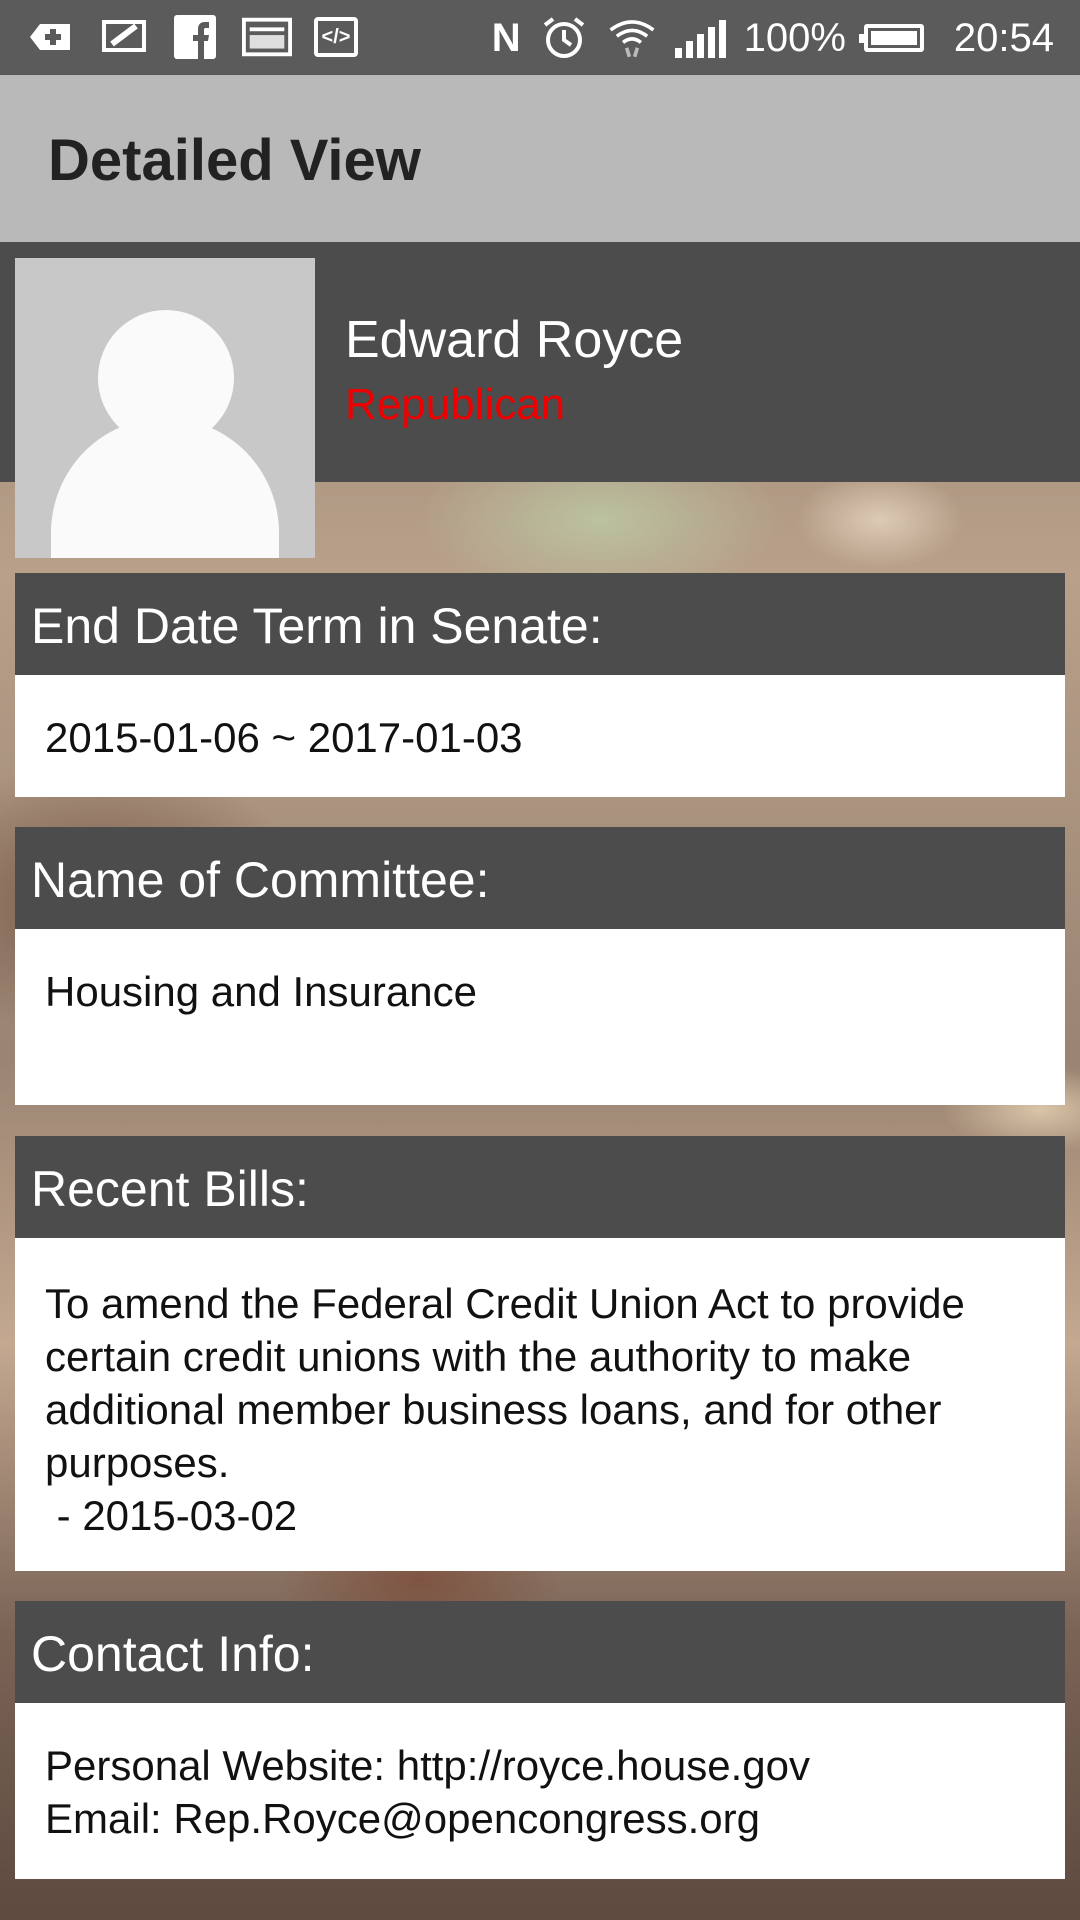 This screenshot has width=1080, height=1920. I want to click on party-label: Republican, so click(455, 404).